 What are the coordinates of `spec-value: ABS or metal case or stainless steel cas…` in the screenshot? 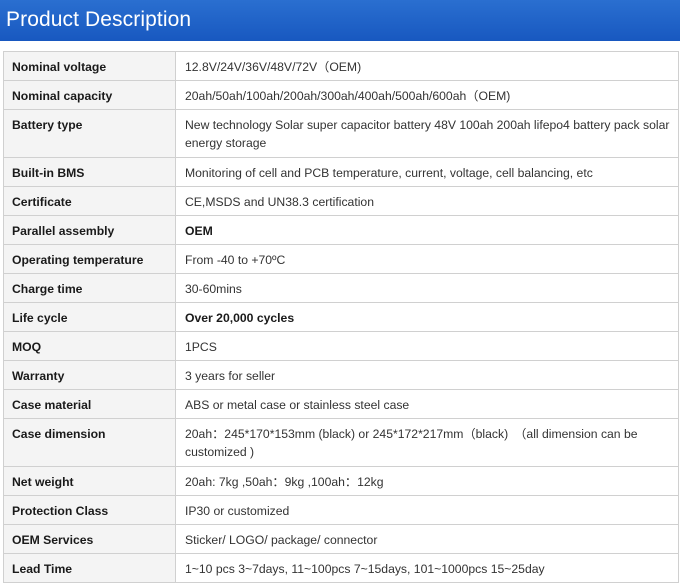 It's located at (427, 404).